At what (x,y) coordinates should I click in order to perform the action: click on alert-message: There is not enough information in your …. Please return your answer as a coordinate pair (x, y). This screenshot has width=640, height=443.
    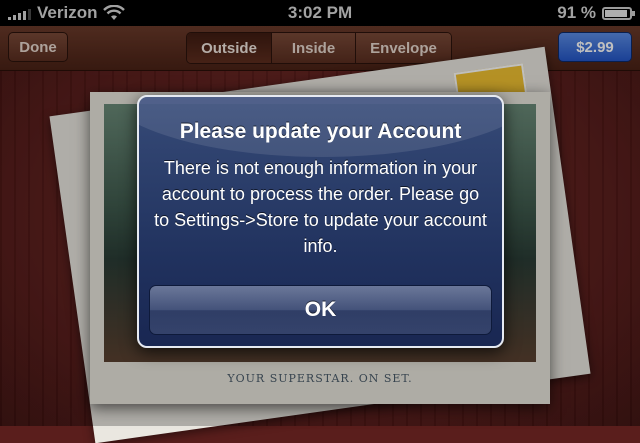
    Looking at the image, I should click on (320, 207).